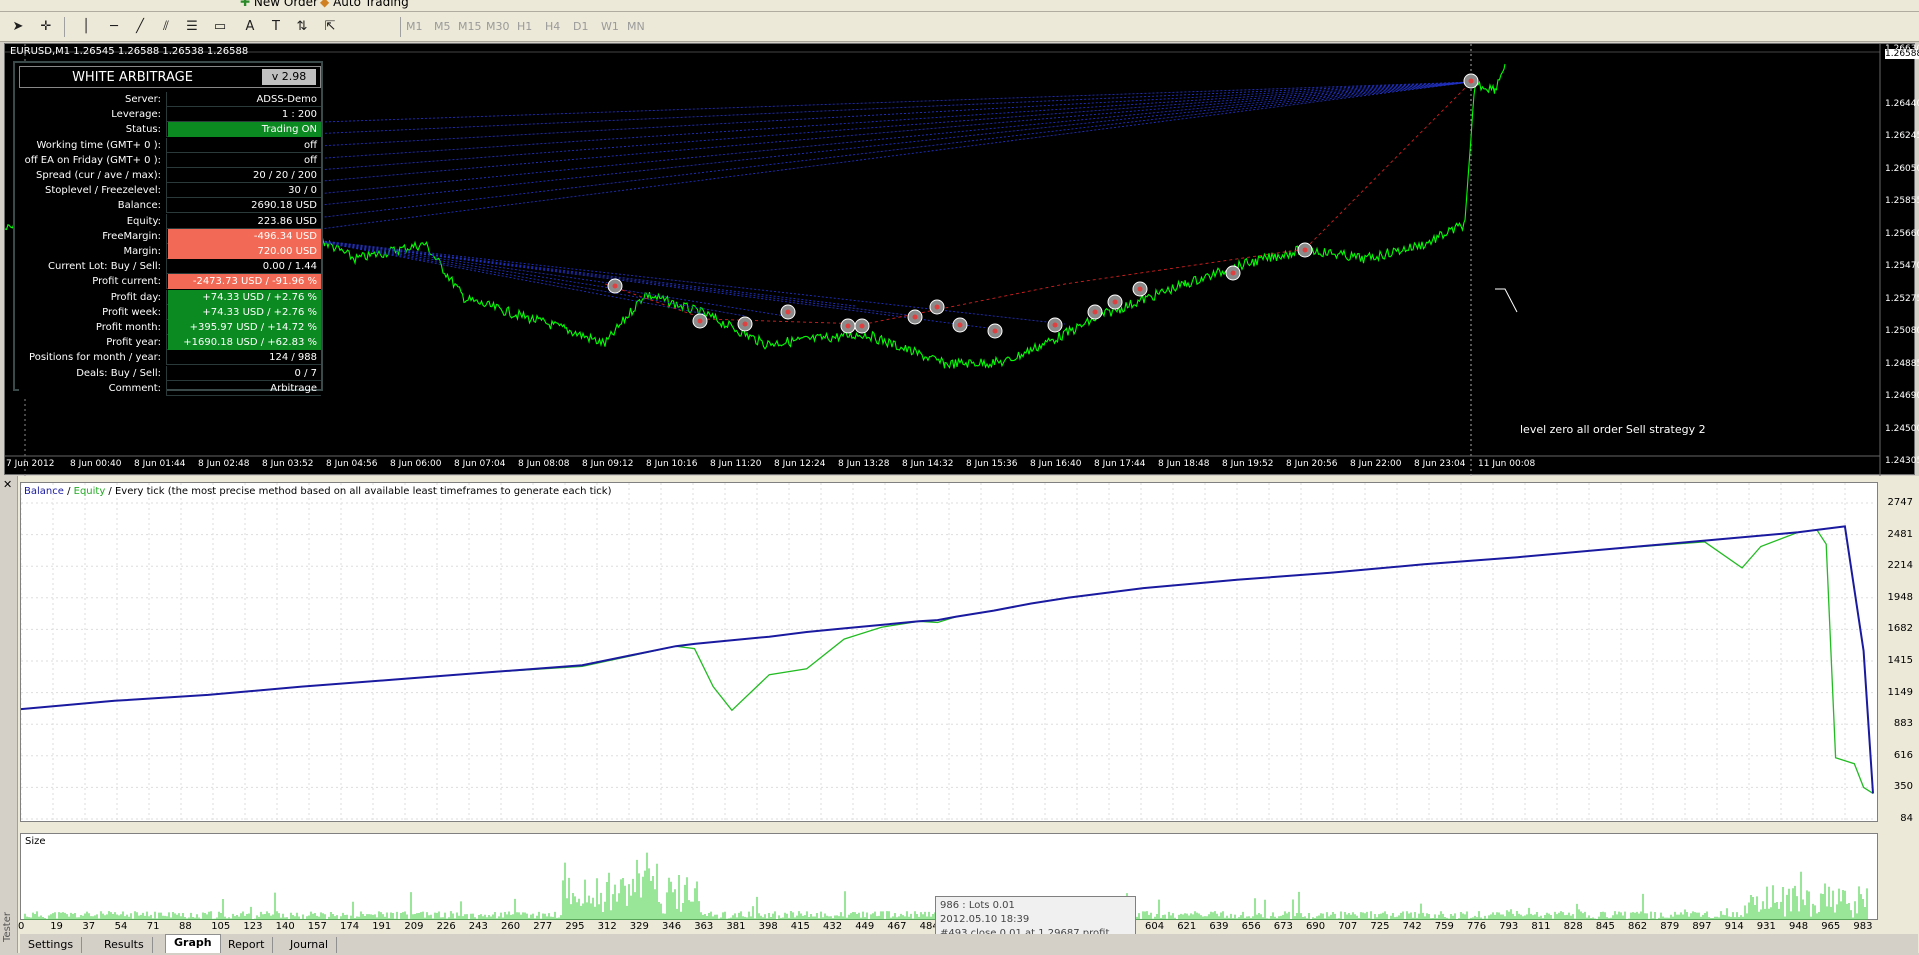 The width and height of the screenshot is (1919, 955). What do you see at coordinates (1902, 168) in the screenshot?
I see `price-axis-label: 1.26050` at bounding box center [1902, 168].